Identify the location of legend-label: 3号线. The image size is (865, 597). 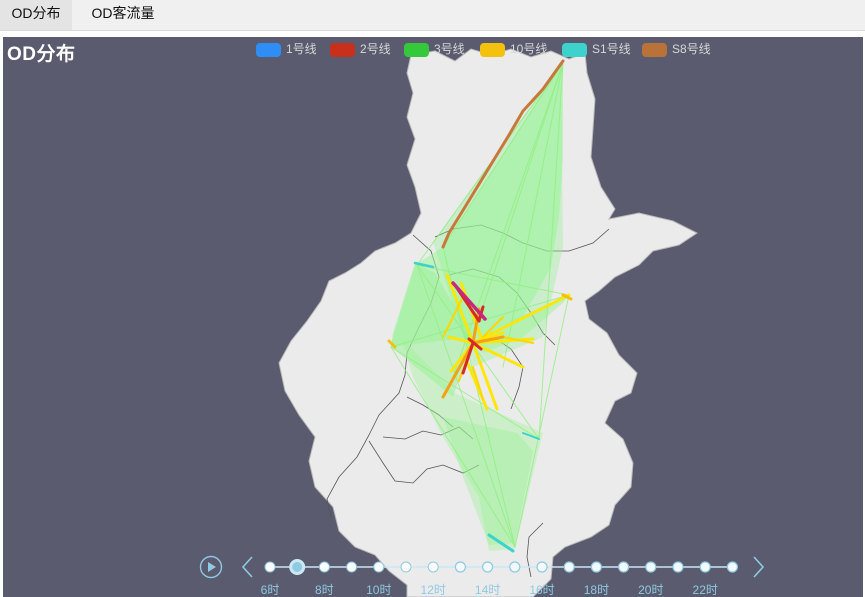
(449, 49).